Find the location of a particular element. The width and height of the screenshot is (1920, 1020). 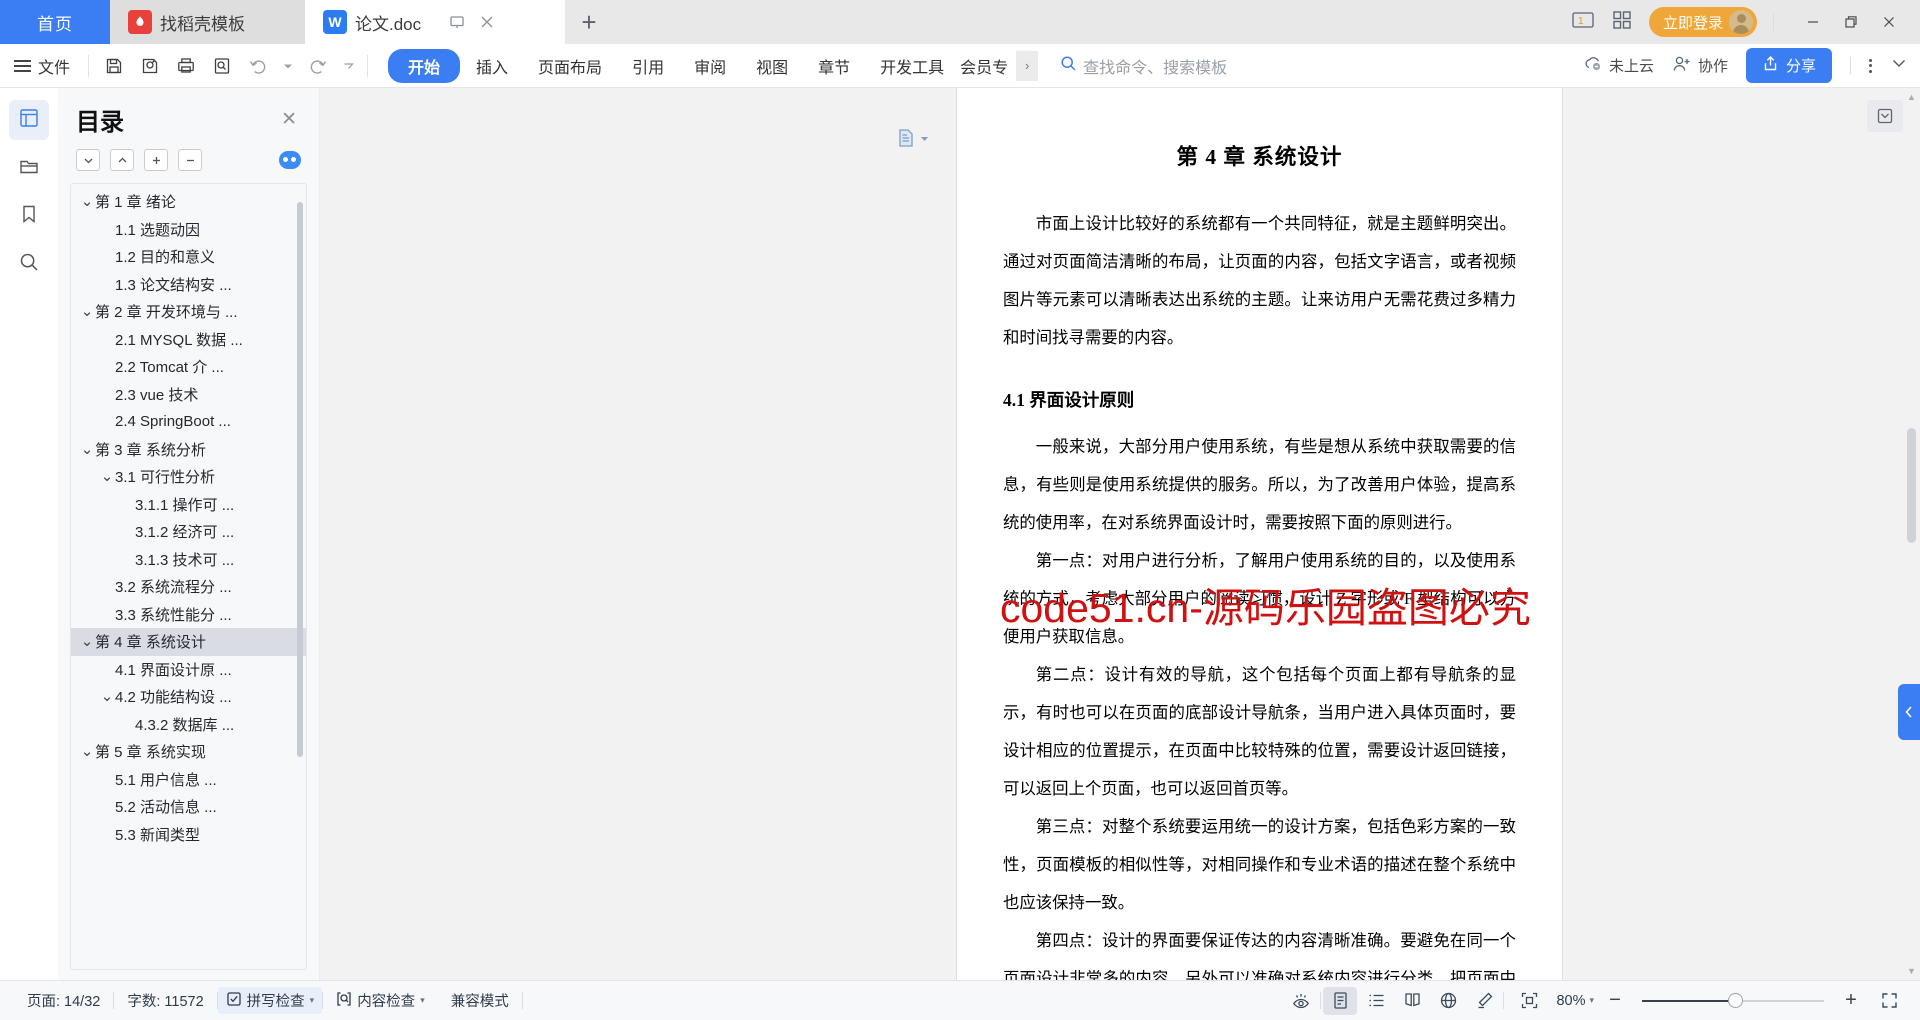

close-outline-icon: ✕ is located at coordinates (289, 119).